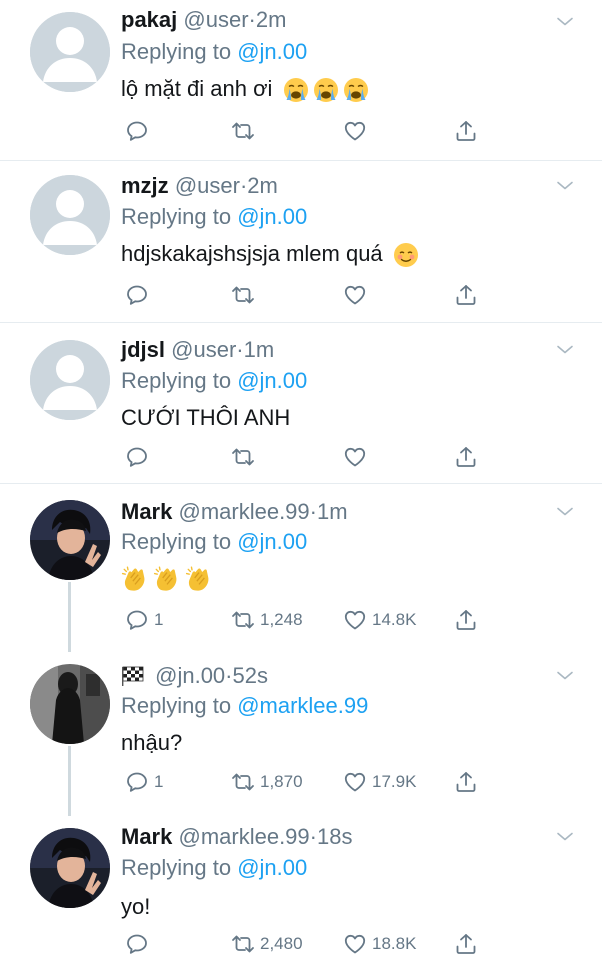  I want to click on tweet-text: lộ mặt đi anh ơi, so click(247, 89).